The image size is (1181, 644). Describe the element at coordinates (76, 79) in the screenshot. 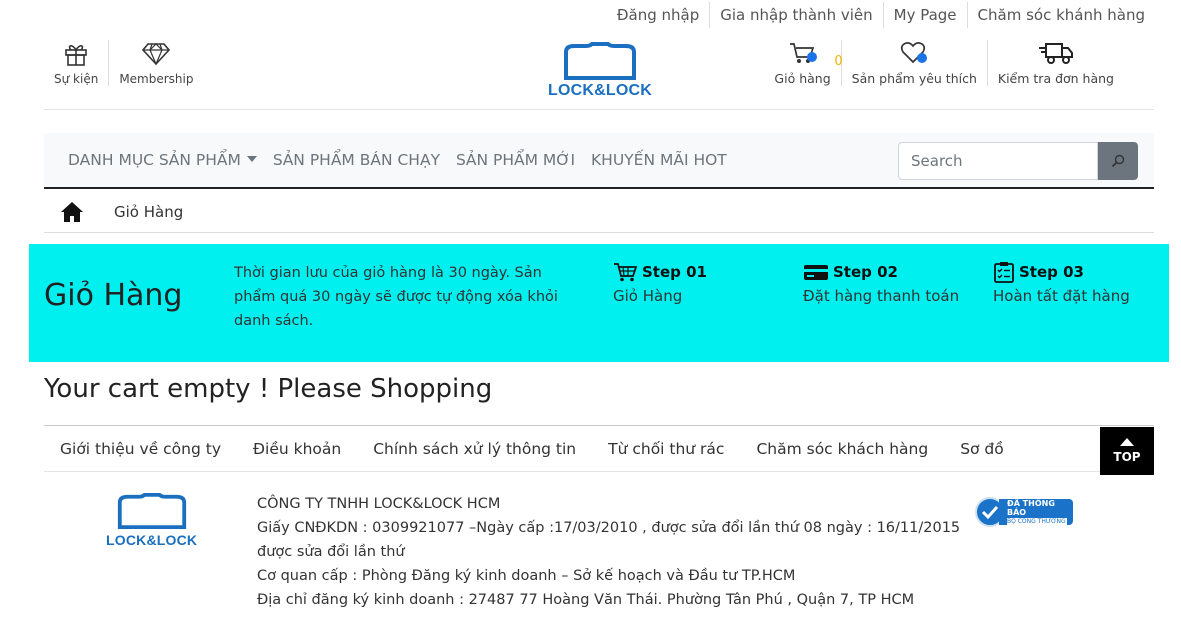

I see `events-label: Sự kiện` at that location.